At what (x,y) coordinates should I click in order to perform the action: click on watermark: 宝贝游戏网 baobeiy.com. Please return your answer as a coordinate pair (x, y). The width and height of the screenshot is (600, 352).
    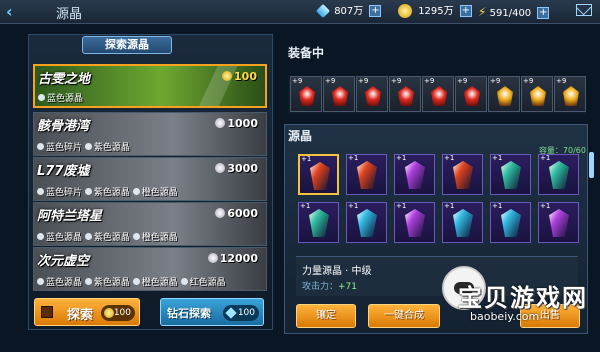
    Looking at the image, I should click on (513, 299).